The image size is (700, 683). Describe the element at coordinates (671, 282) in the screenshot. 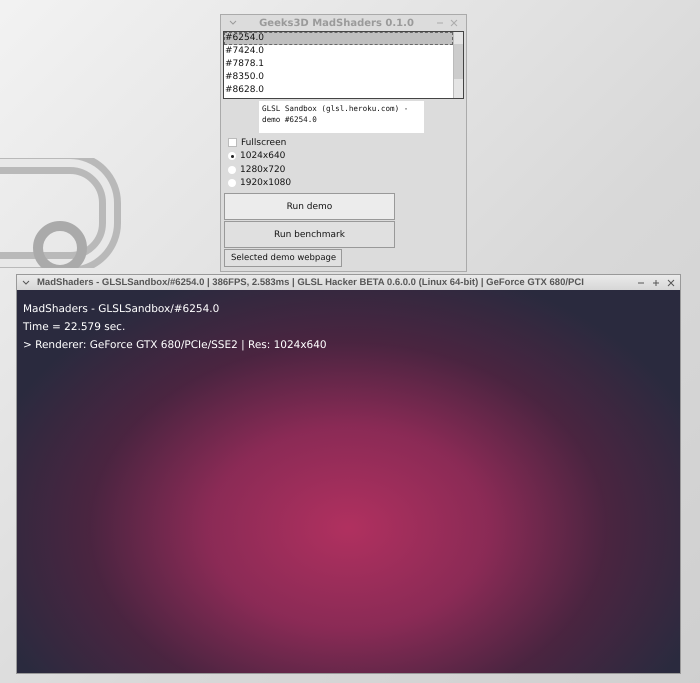

I see `close-icon` at that location.